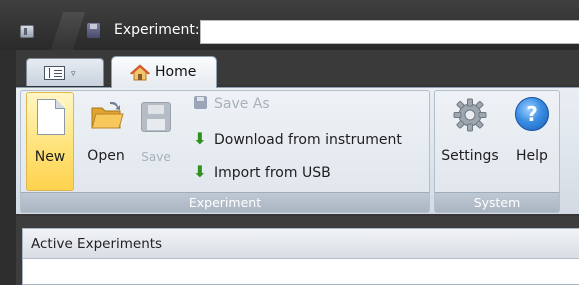 This screenshot has width=579, height=285. I want to click on group-label-system: System, so click(497, 202).